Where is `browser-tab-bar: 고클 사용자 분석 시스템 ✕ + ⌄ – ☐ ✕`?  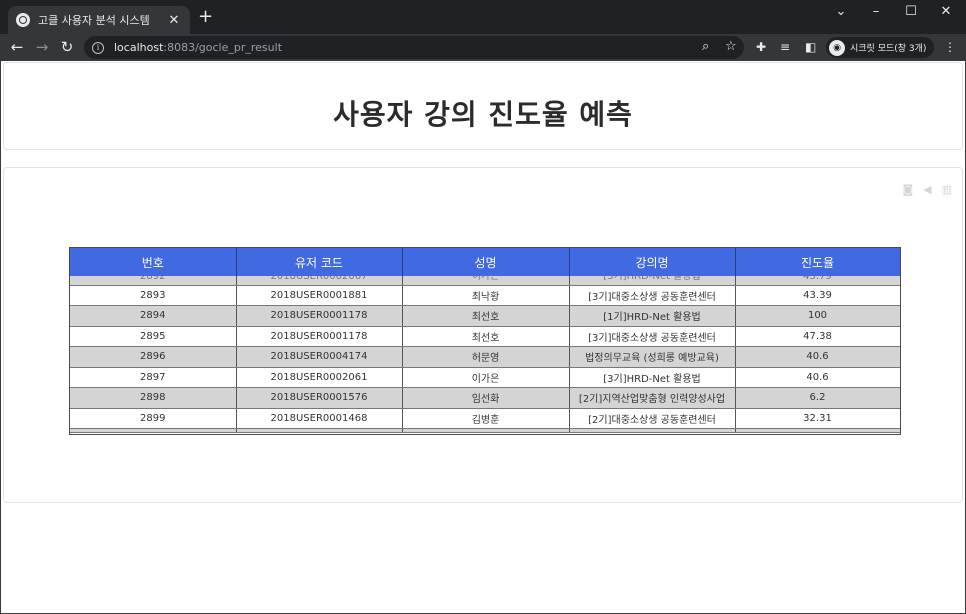 browser-tab-bar: 고클 사용자 분석 시스템 ✕ + ⌄ – ☐ ✕ is located at coordinates (483, 17).